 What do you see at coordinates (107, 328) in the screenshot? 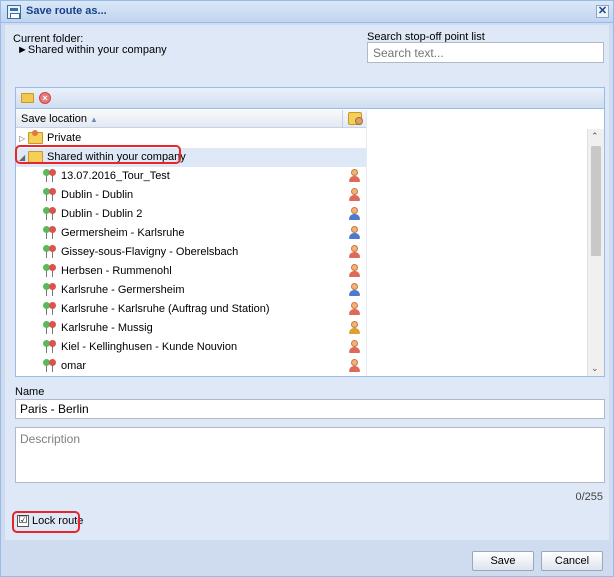
I see `route-label: Karlsruhe - Mussig` at bounding box center [107, 328].